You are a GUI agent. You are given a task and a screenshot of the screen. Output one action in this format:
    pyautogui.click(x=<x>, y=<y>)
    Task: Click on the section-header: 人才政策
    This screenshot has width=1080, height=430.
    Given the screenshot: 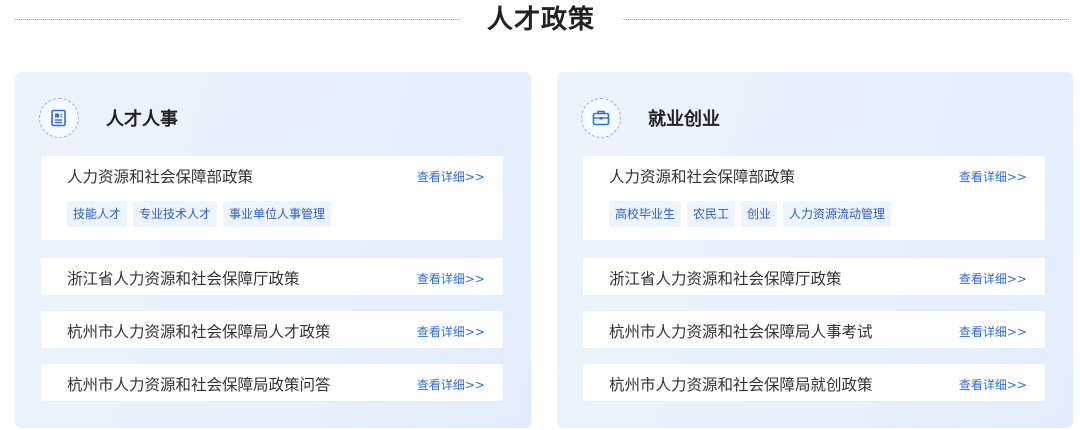 What is the action you would take?
    pyautogui.click(x=540, y=22)
    